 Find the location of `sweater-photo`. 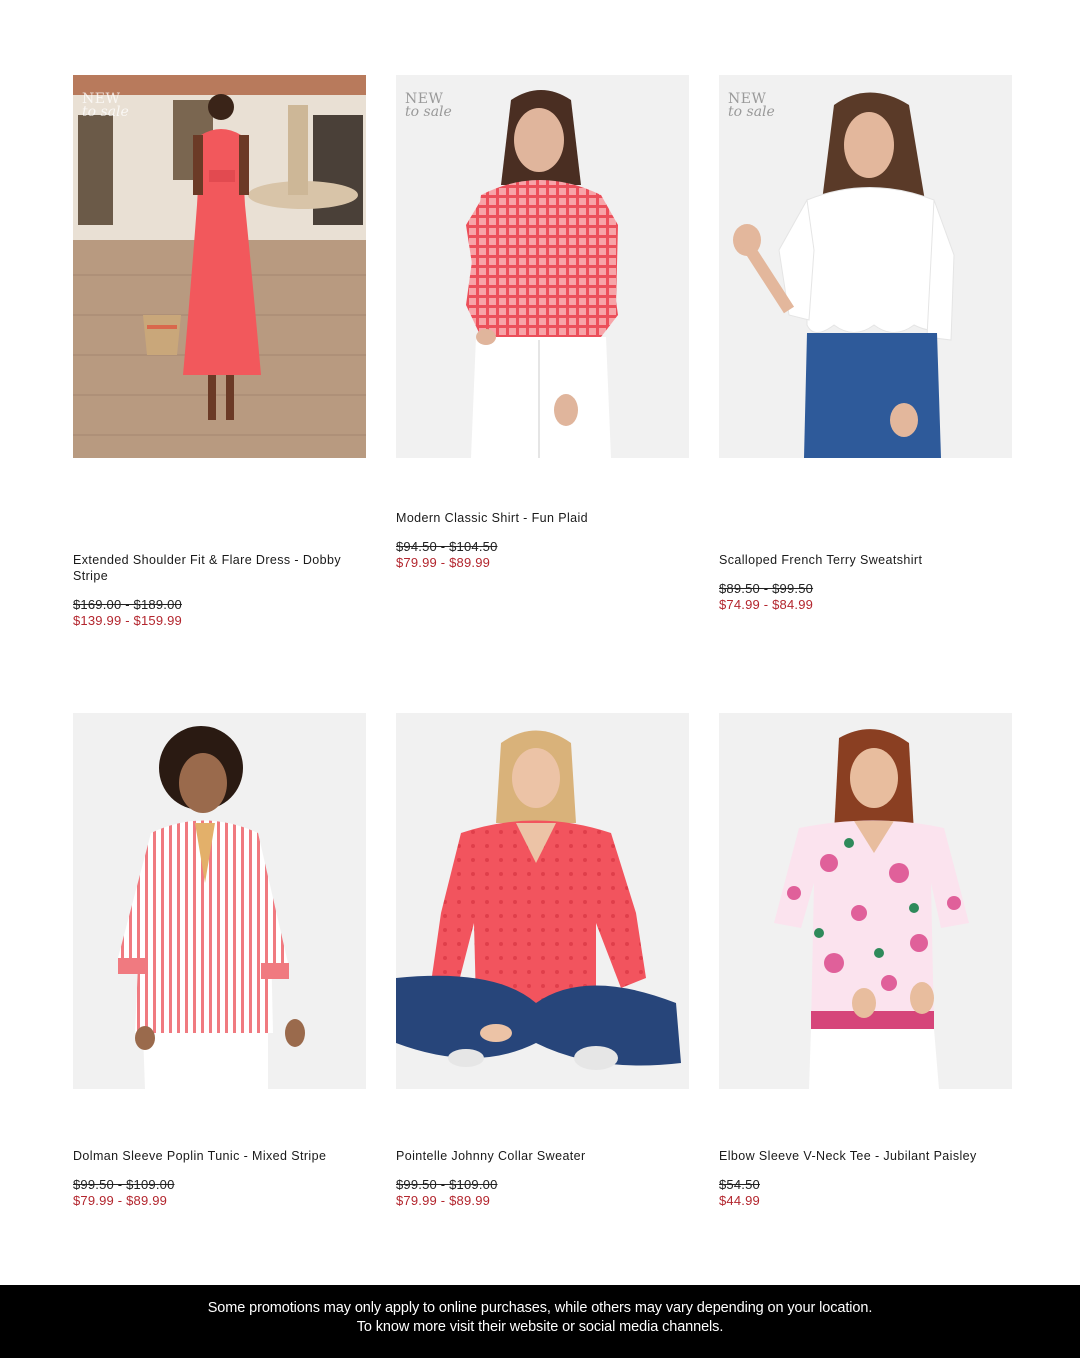

sweater-photo is located at coordinates (542, 901).